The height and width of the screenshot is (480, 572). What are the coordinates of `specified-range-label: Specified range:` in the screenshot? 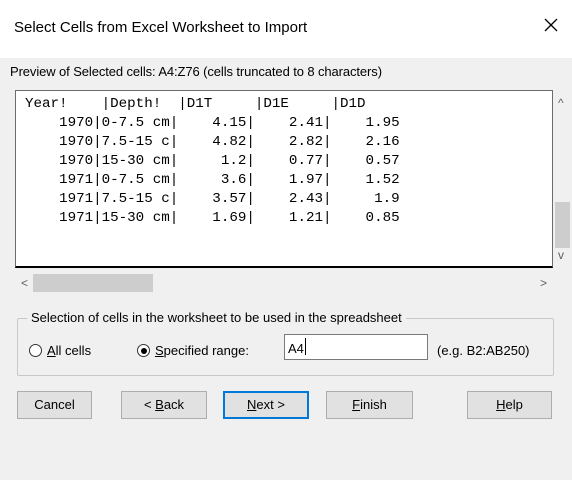 It's located at (202, 350).